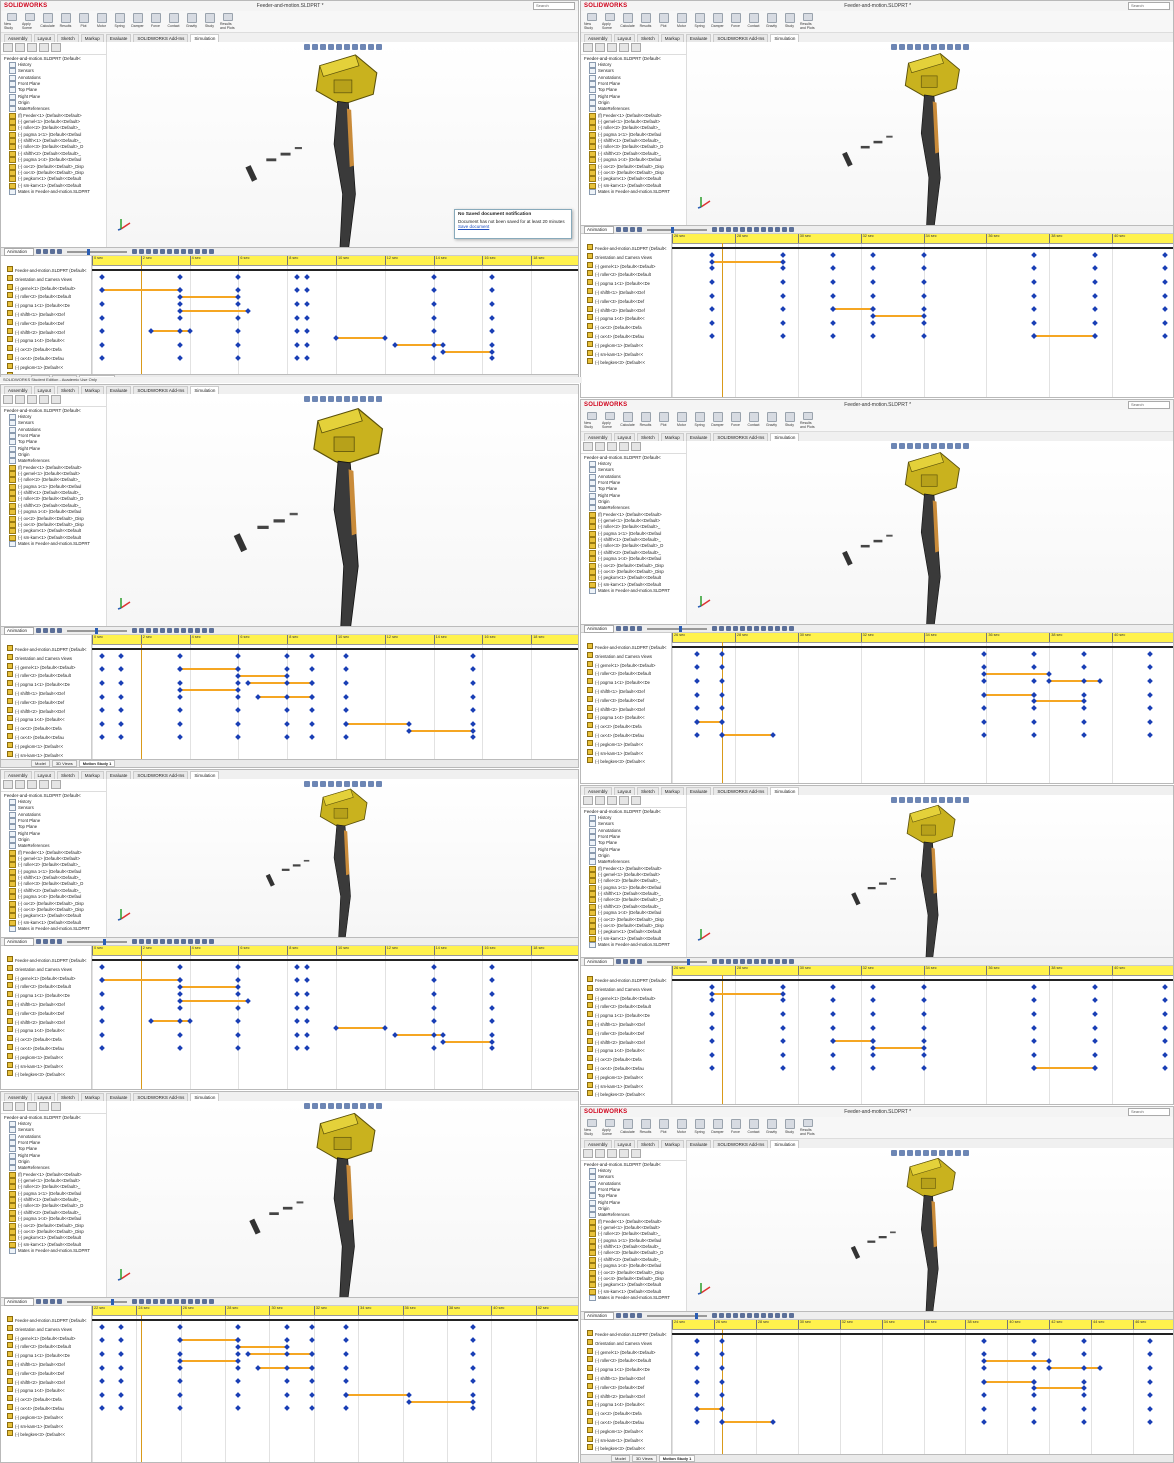 This screenshot has width=1174, height=1463. Describe the element at coordinates (83, 21) in the screenshot. I see `ribbon-button: Plot` at that location.